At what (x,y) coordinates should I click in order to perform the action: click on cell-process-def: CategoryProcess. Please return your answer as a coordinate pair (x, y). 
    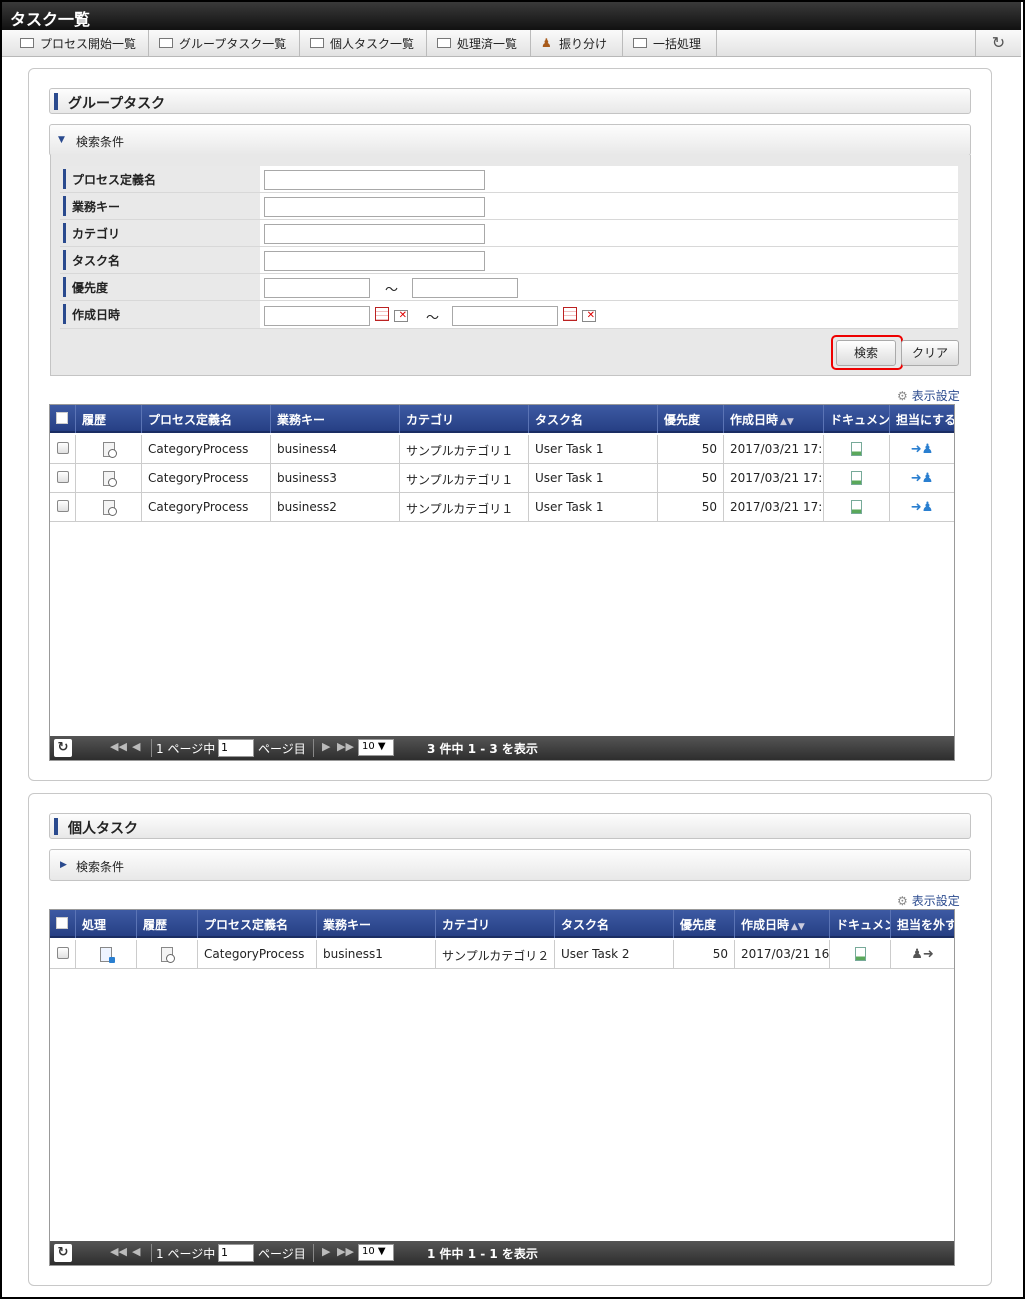
    Looking at the image, I should click on (206, 478).